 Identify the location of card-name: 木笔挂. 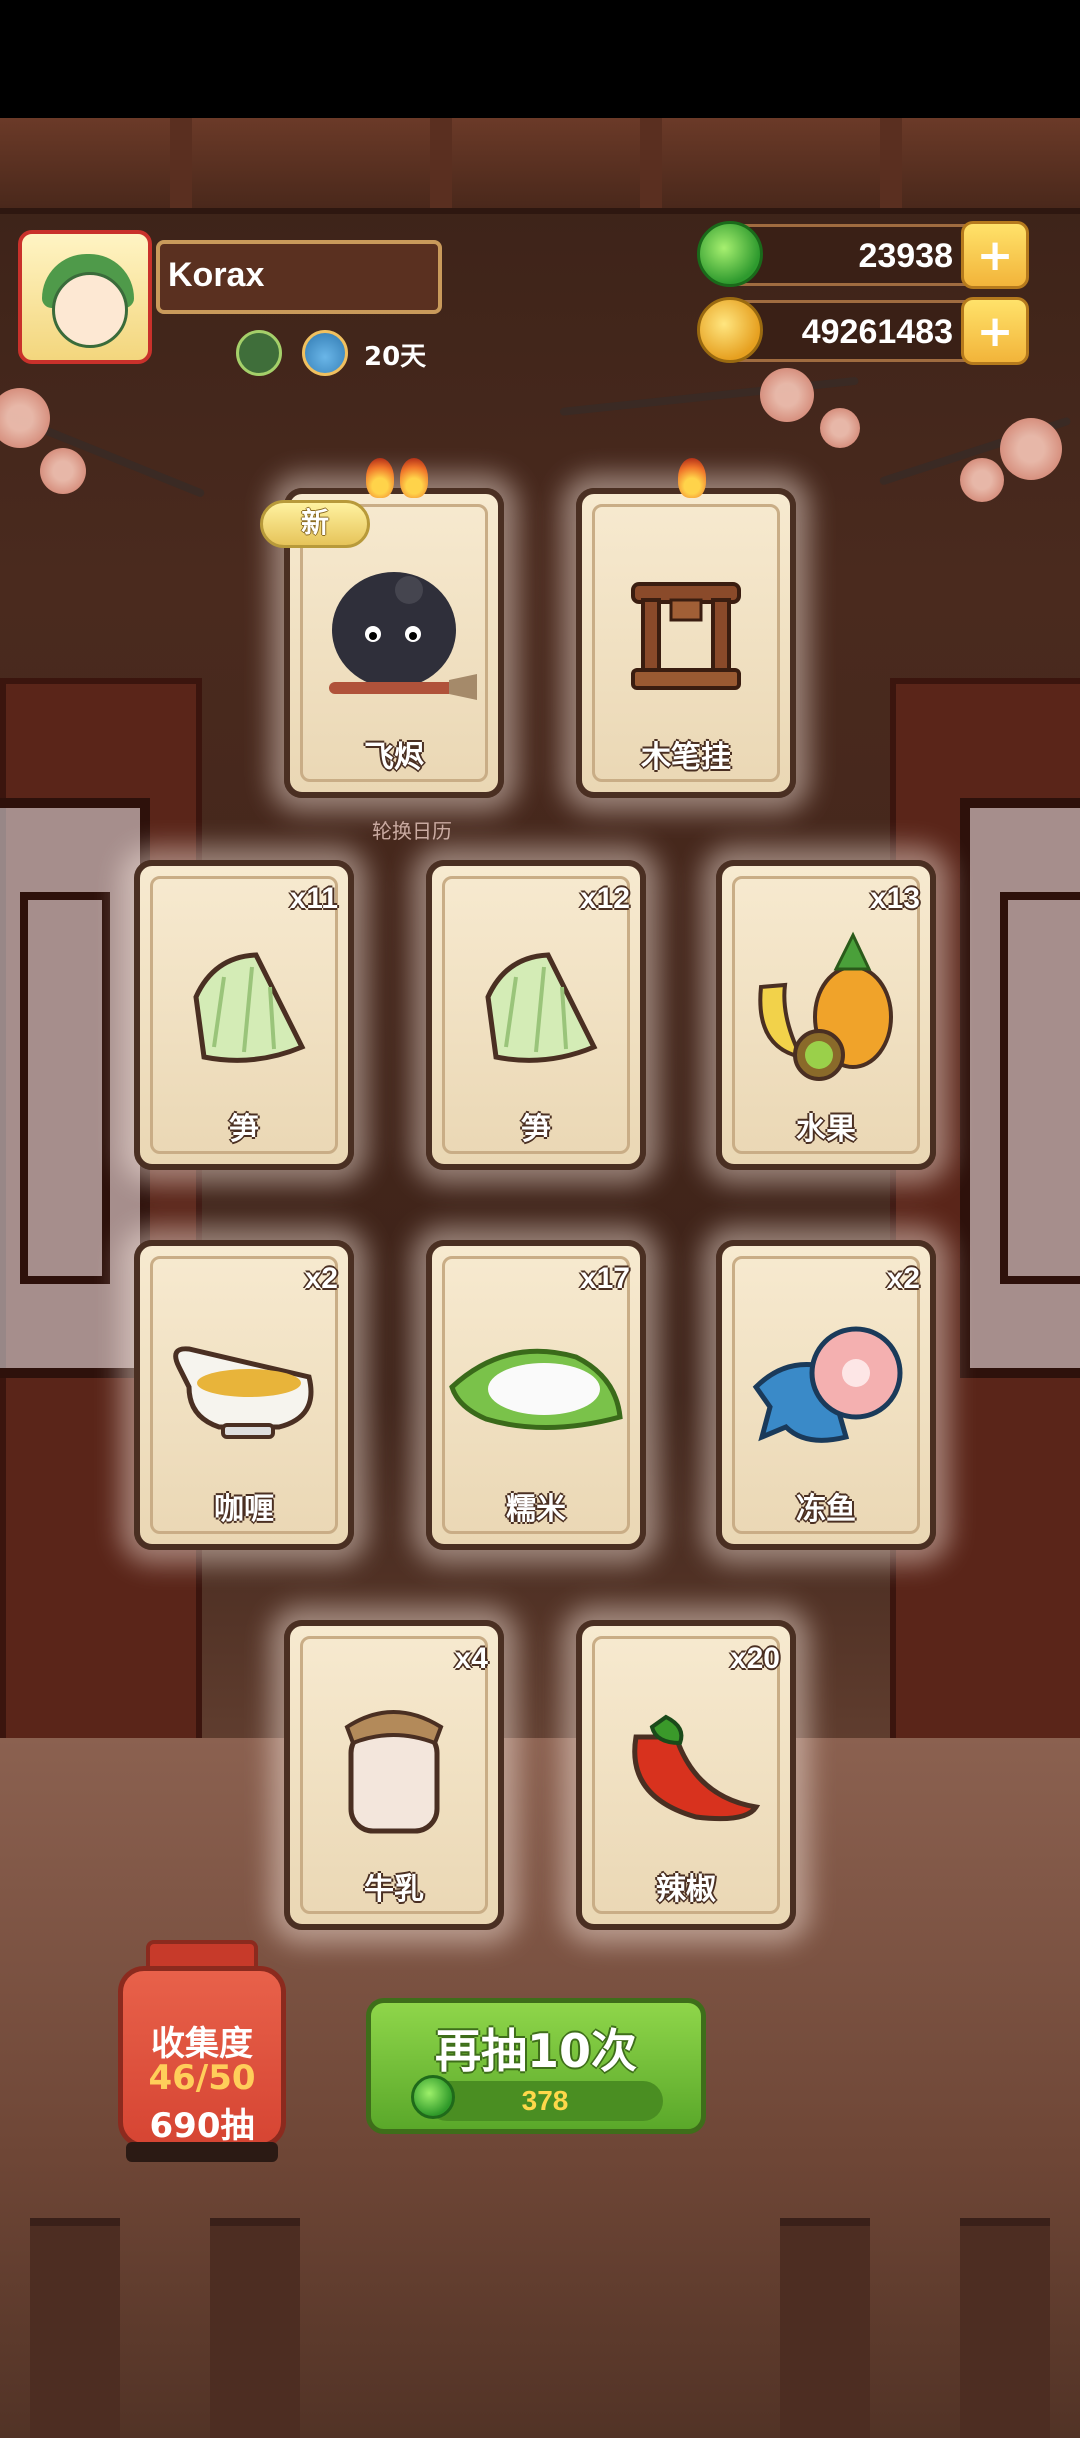
(686, 757).